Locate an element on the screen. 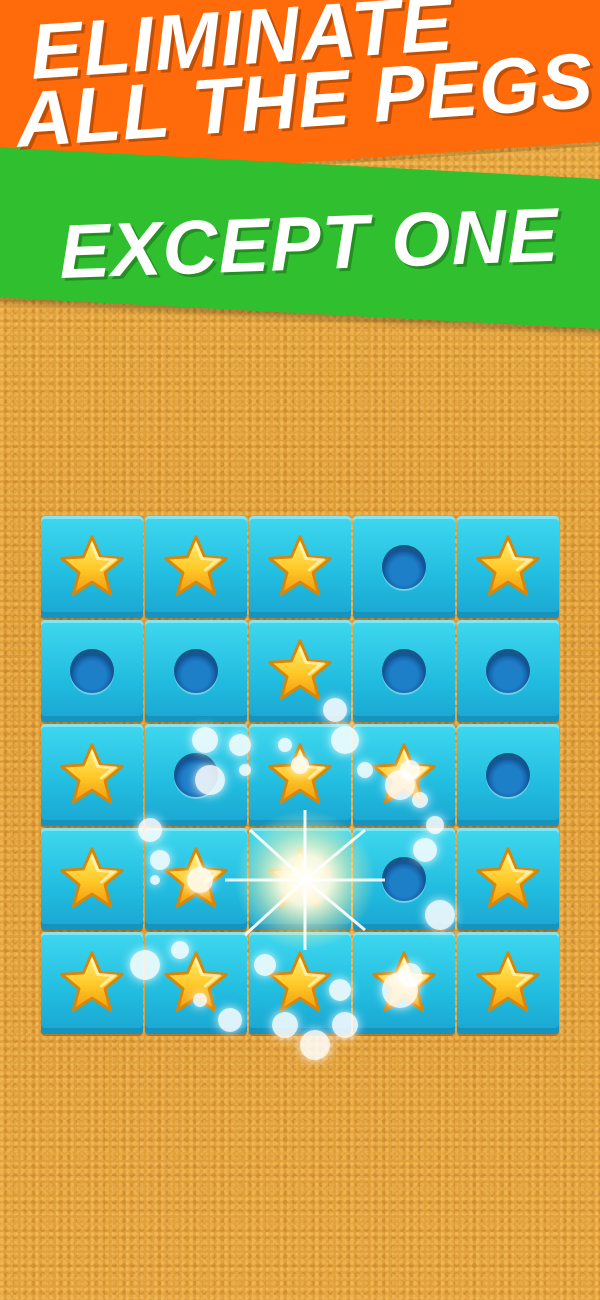 This screenshot has height=1300, width=600. headline-line-3: EXCEPT ONE is located at coordinates (309, 243).